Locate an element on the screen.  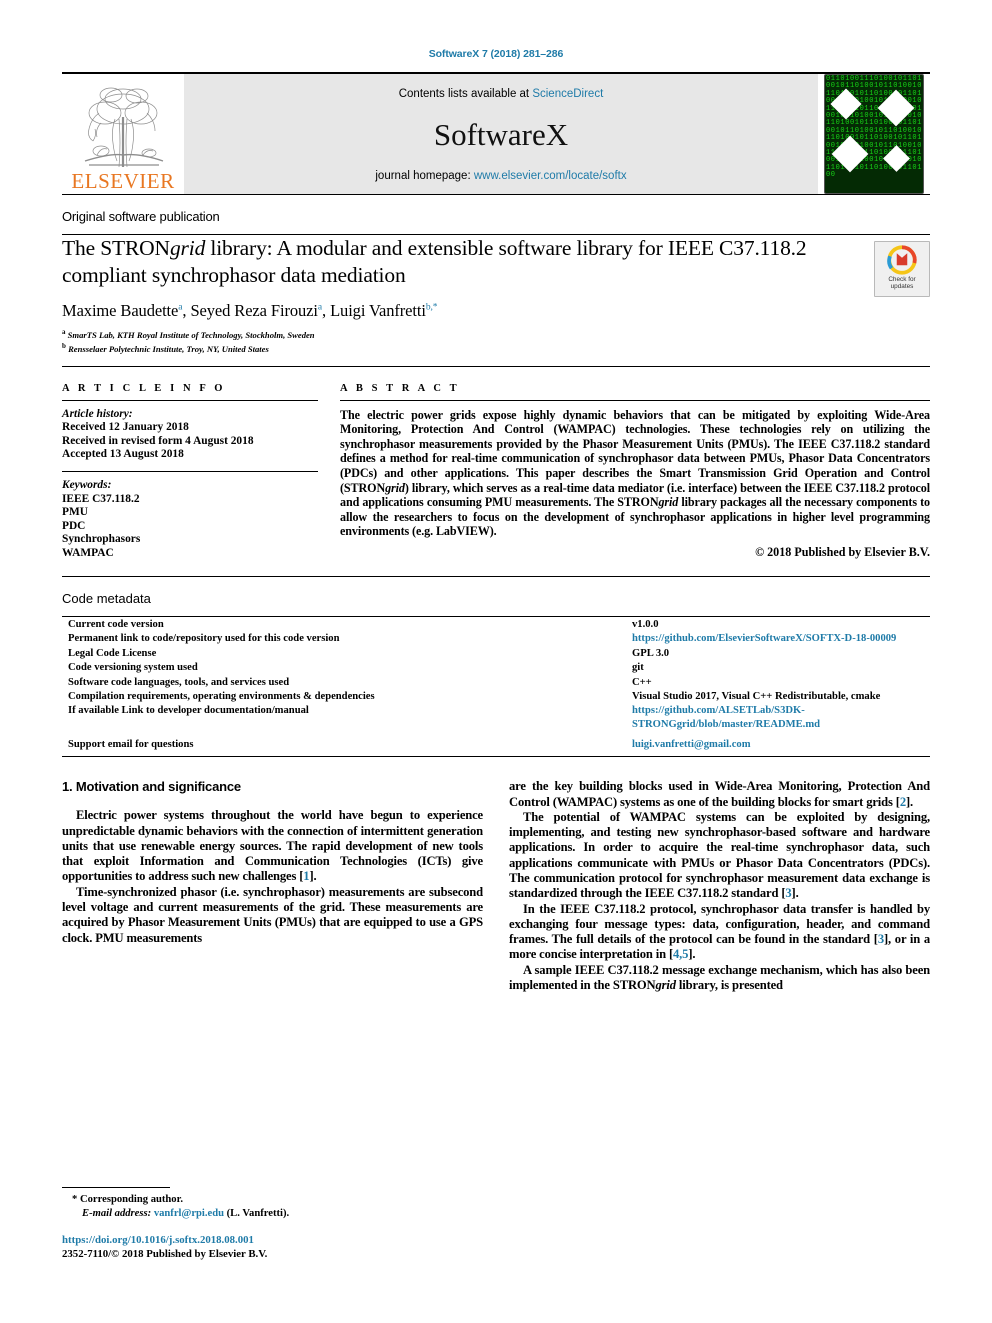
citation-ref: 4,5 is located at coordinates (680, 954).